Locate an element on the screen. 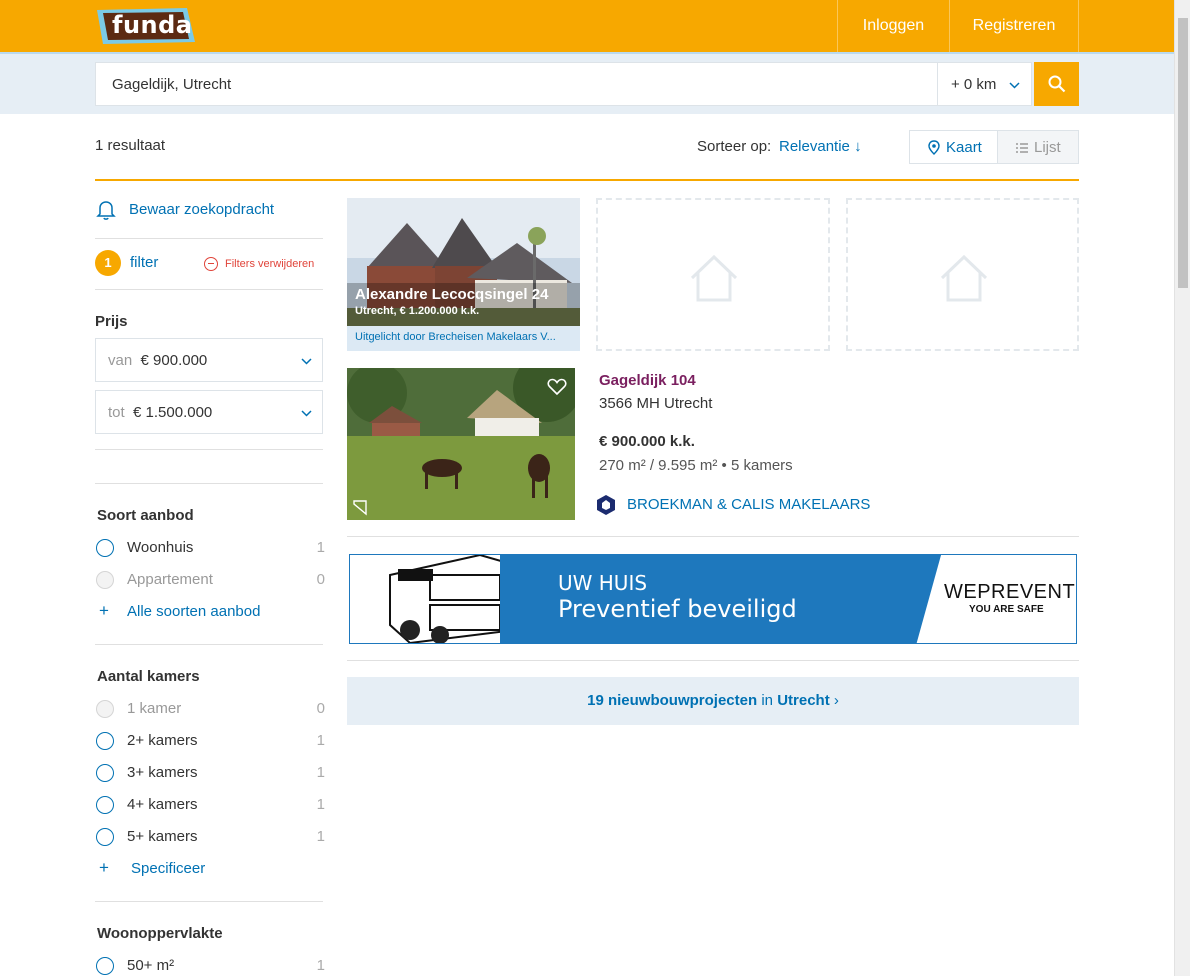 This screenshot has width=1190, height=976. login-button: Inloggen is located at coordinates (893, 26).